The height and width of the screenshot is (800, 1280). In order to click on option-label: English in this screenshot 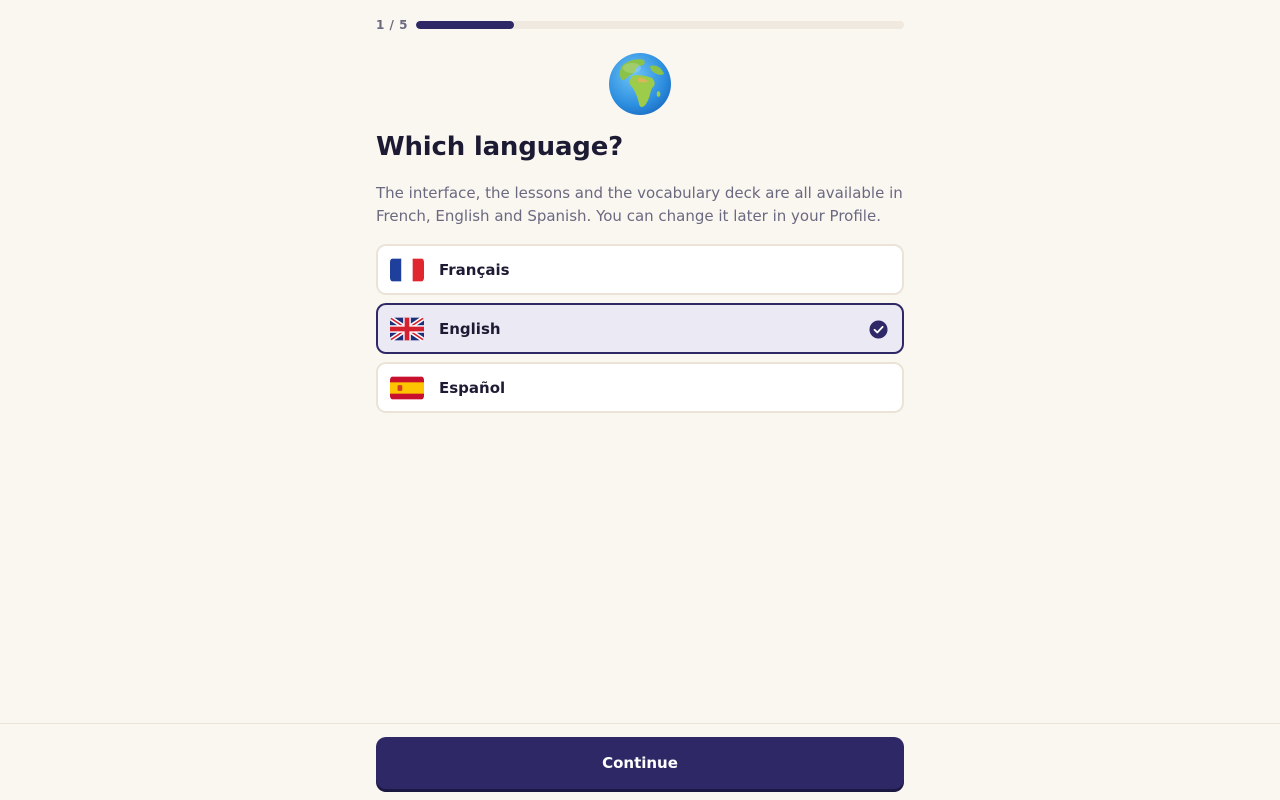, I will do `click(470, 328)`.